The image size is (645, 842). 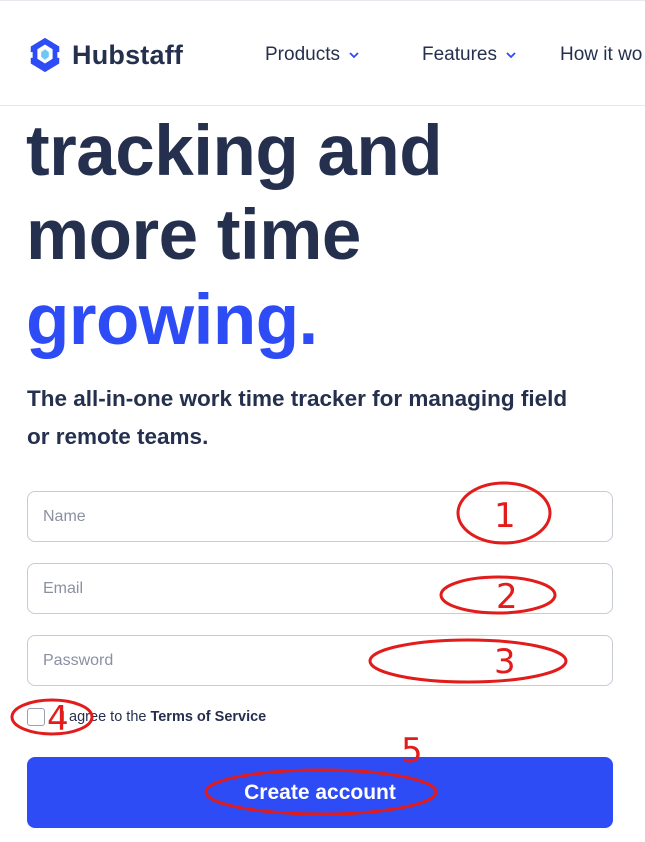 What do you see at coordinates (193, 235) in the screenshot?
I see `hero-heading-line-2: more time` at bounding box center [193, 235].